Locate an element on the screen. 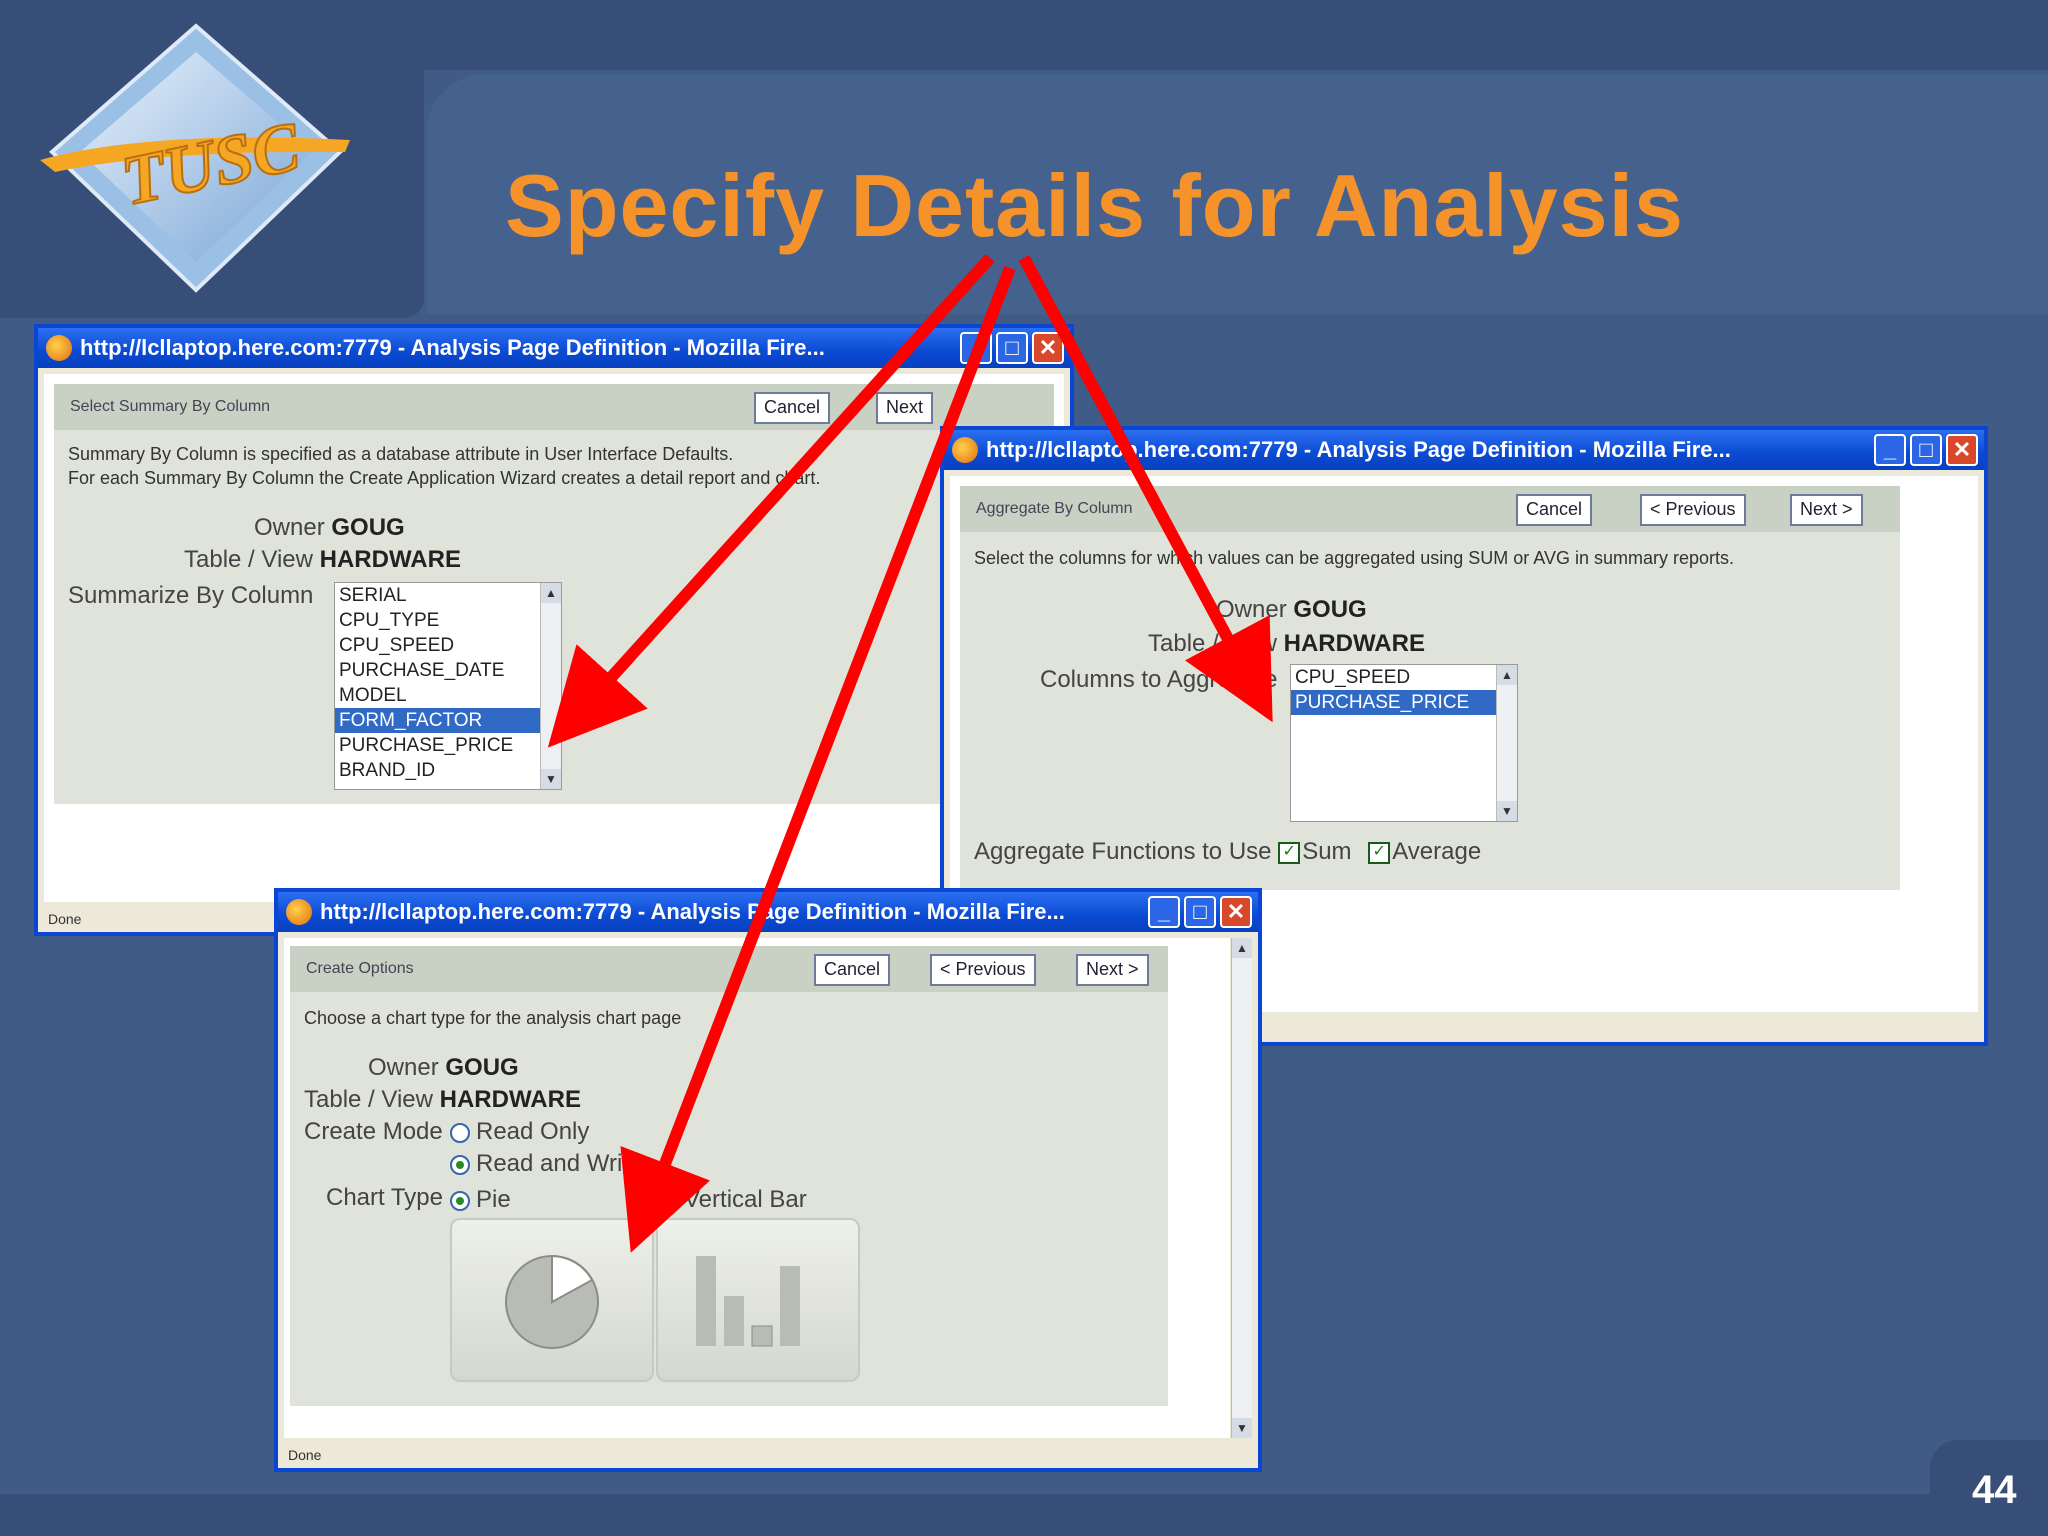  footer-bar is located at coordinates (1024, 1515).